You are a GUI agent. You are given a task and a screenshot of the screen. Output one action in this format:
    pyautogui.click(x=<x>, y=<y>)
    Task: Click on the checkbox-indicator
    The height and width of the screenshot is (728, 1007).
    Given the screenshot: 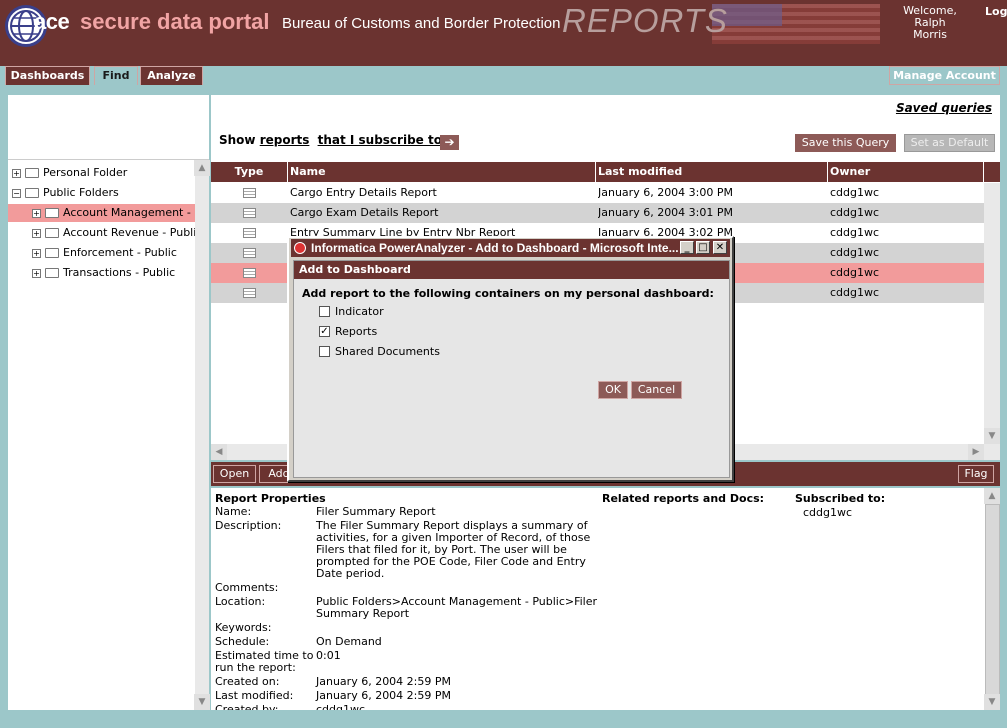 What is the action you would take?
    pyautogui.click(x=324, y=311)
    